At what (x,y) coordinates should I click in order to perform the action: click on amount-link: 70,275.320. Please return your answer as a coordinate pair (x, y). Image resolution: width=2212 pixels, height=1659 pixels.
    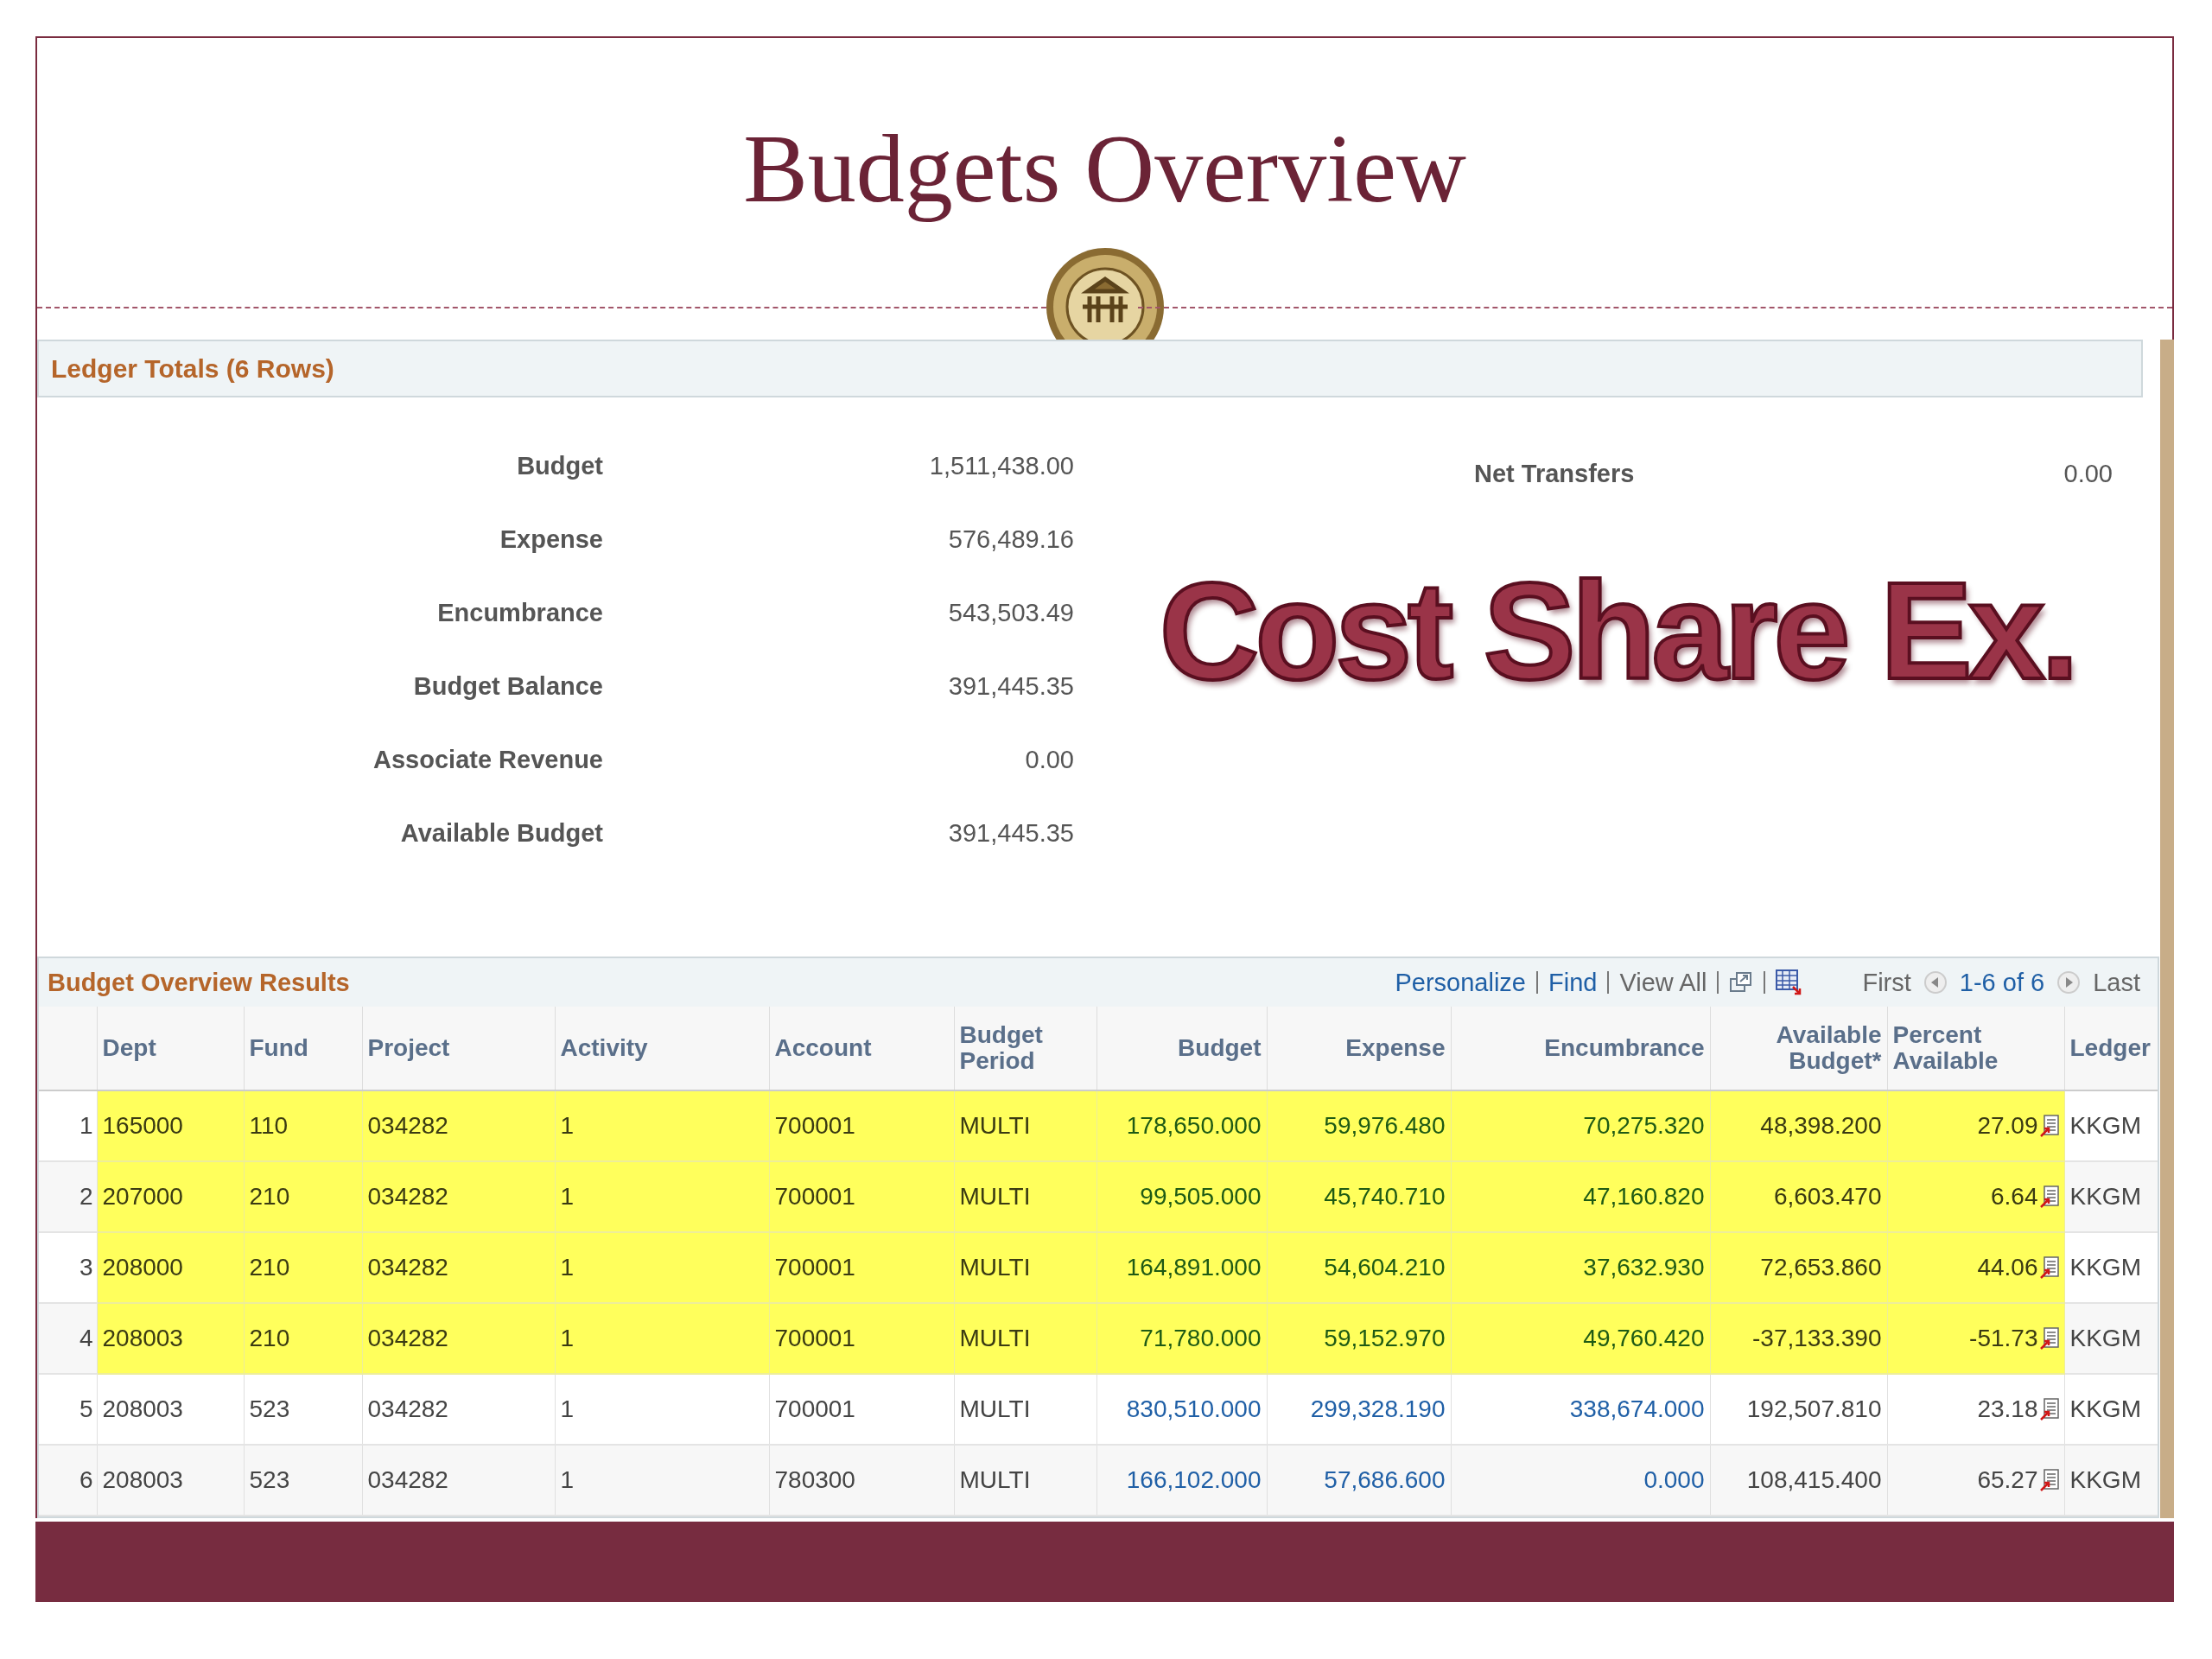
    Looking at the image, I should click on (1580, 1125).